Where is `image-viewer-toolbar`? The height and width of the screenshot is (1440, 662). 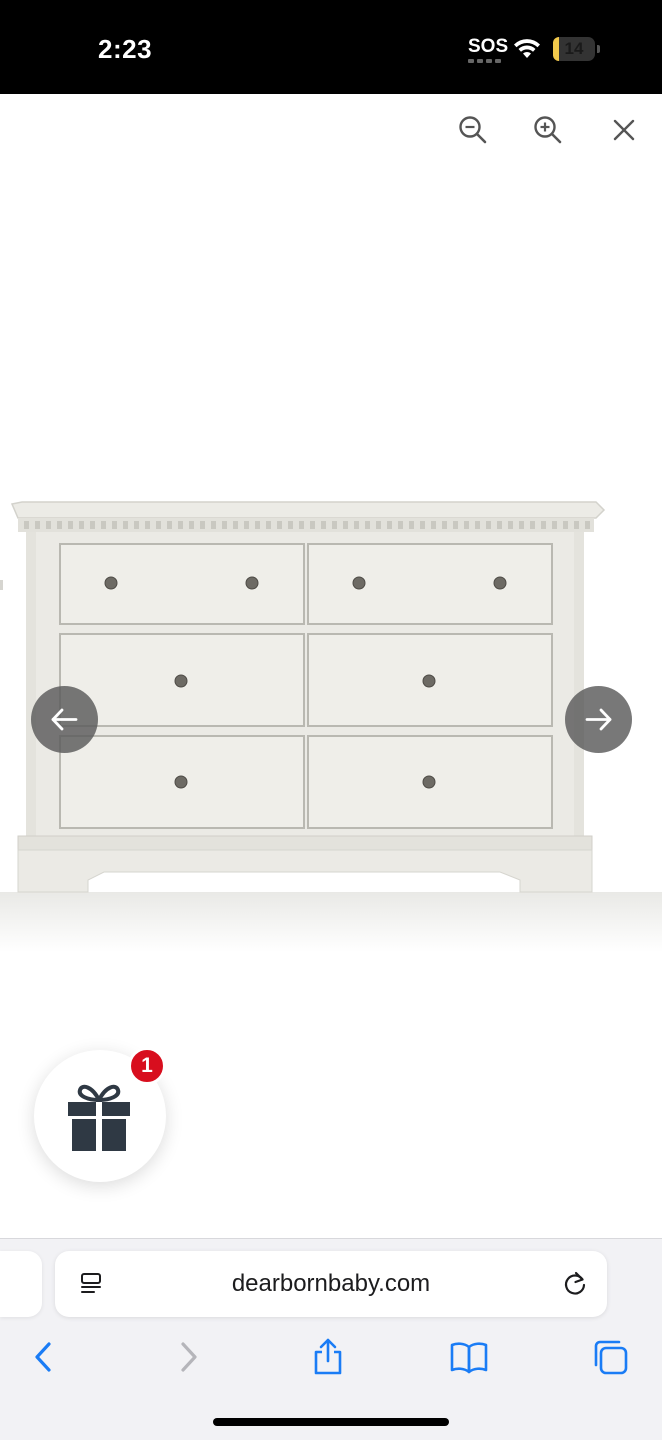
image-viewer-toolbar is located at coordinates (331, 129).